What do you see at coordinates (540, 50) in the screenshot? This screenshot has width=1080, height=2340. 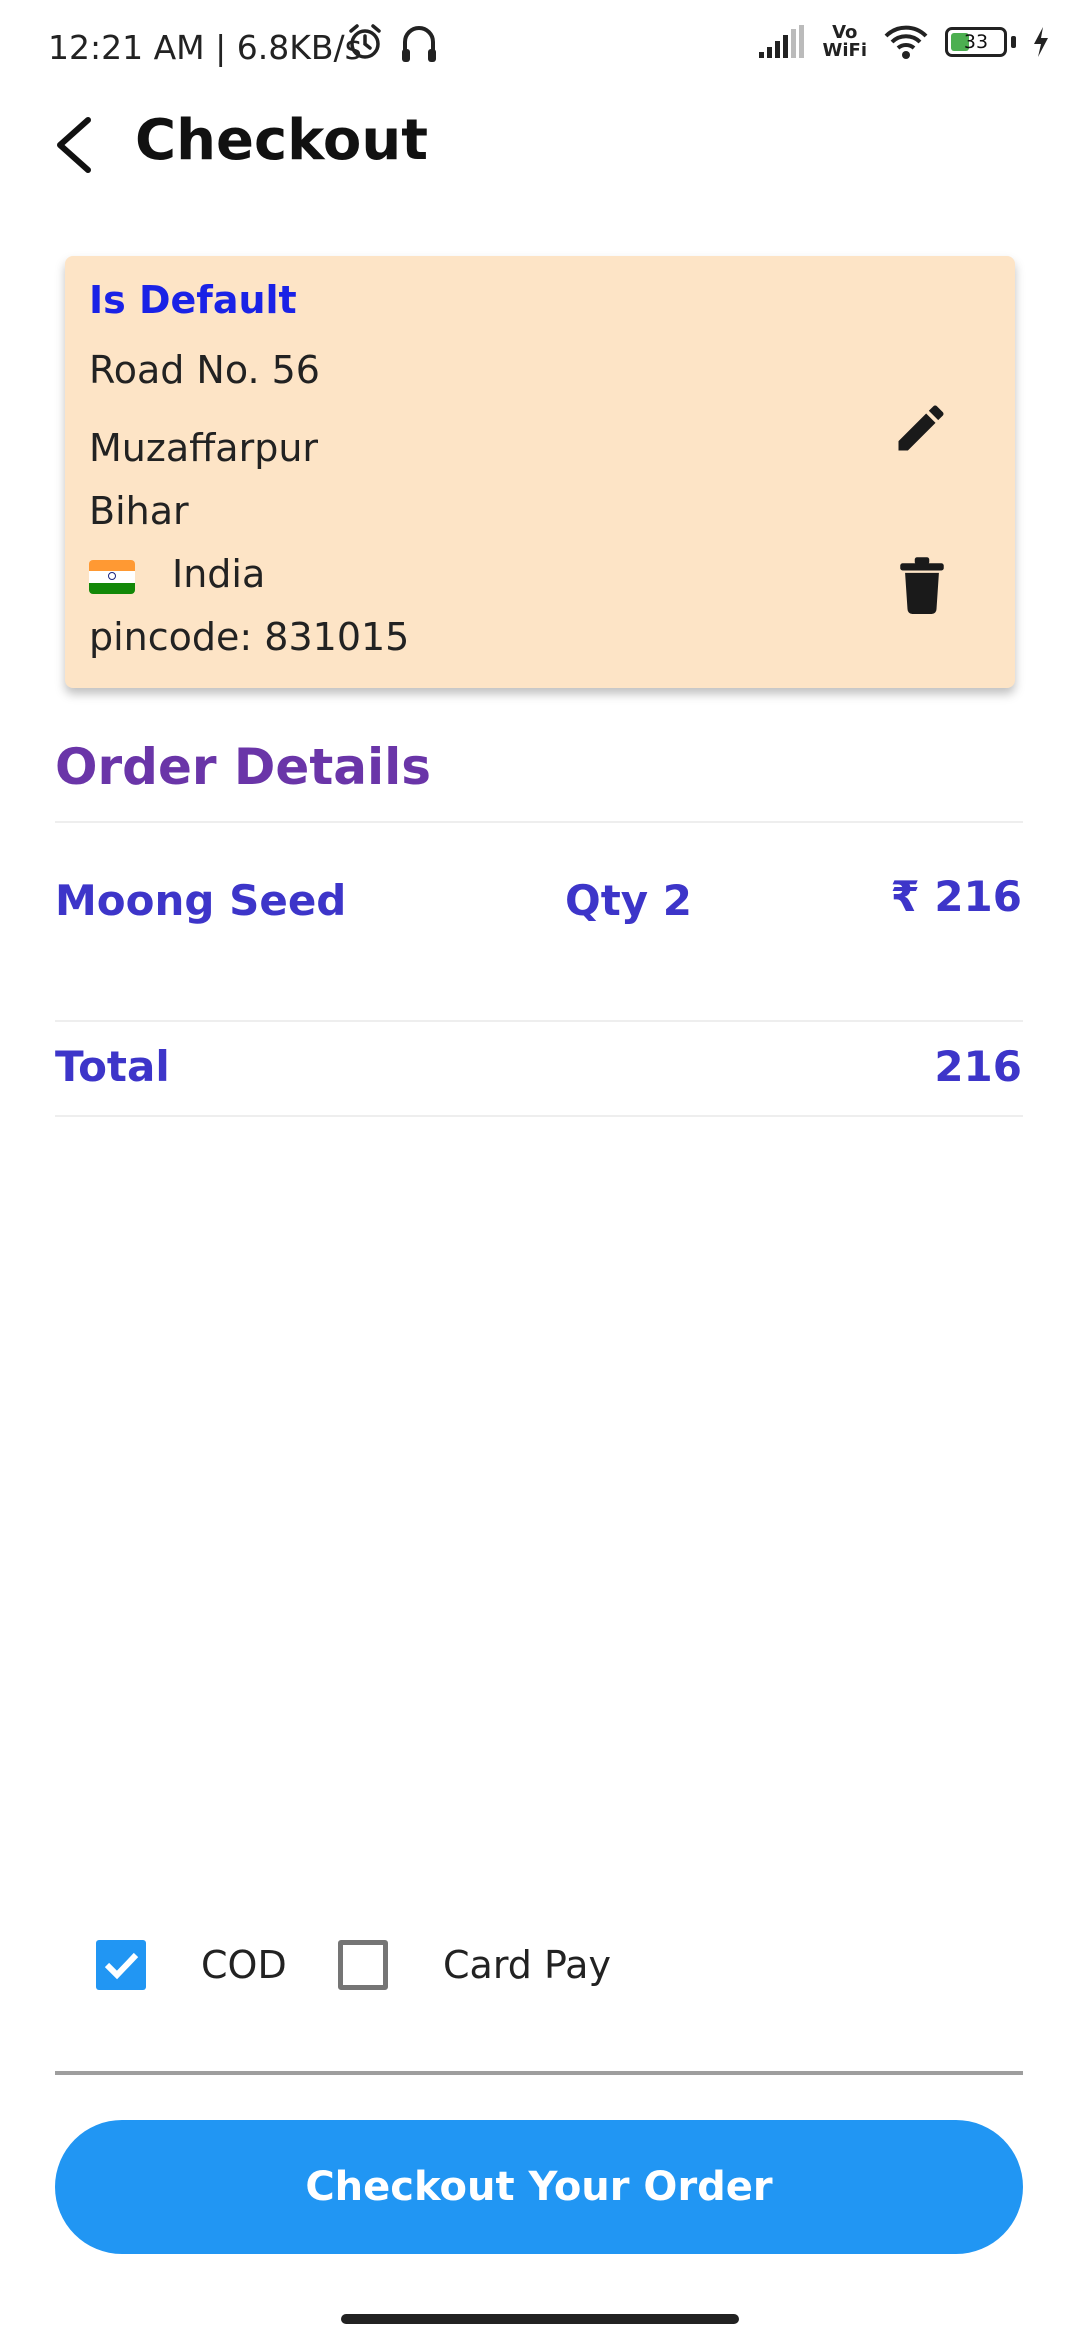 I see `status-bar: 12:21 AM | 6.8KB/s Vo WiFi 33` at bounding box center [540, 50].